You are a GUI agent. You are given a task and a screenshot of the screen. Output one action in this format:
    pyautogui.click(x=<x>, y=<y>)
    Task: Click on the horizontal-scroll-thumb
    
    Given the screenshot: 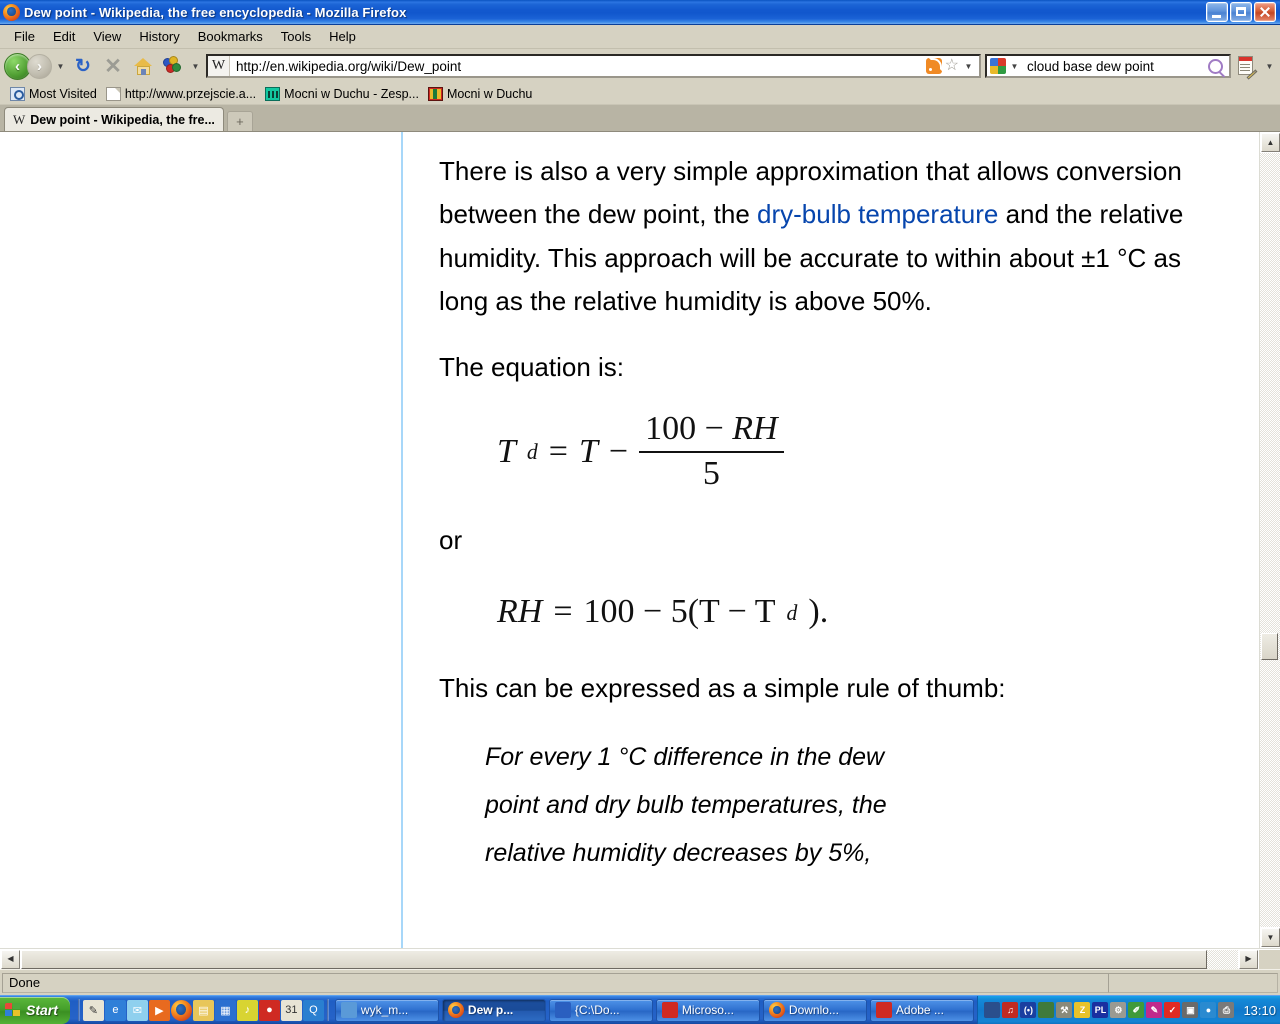 What is the action you would take?
    pyautogui.click(x=614, y=959)
    